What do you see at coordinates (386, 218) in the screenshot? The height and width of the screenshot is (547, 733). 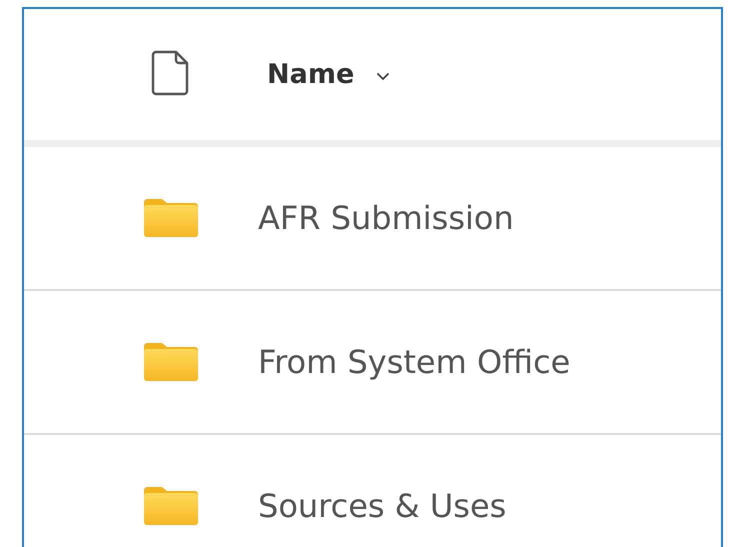 I see `folder-name: AFR Submission` at bounding box center [386, 218].